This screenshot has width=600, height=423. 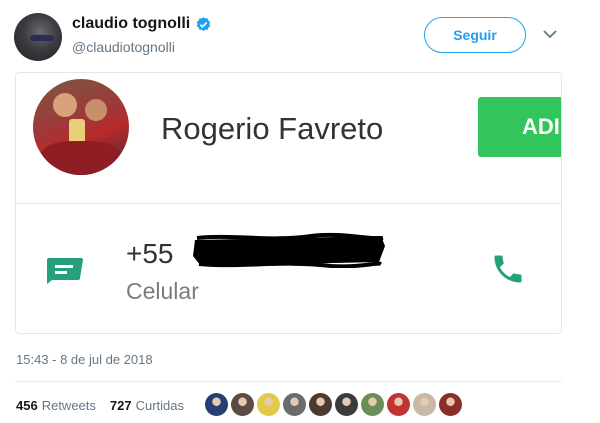 I want to click on divider, so click(x=288, y=381).